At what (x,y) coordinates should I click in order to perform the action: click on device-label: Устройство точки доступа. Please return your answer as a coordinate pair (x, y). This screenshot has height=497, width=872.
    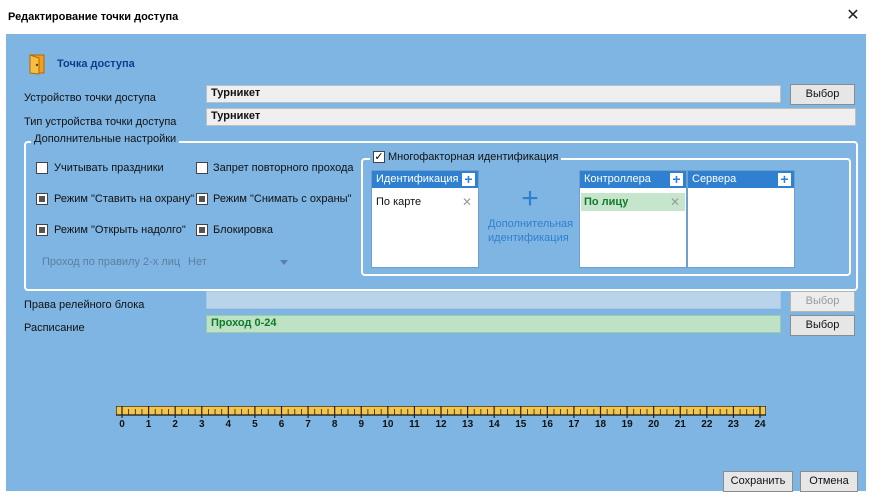
    Looking at the image, I should click on (90, 98).